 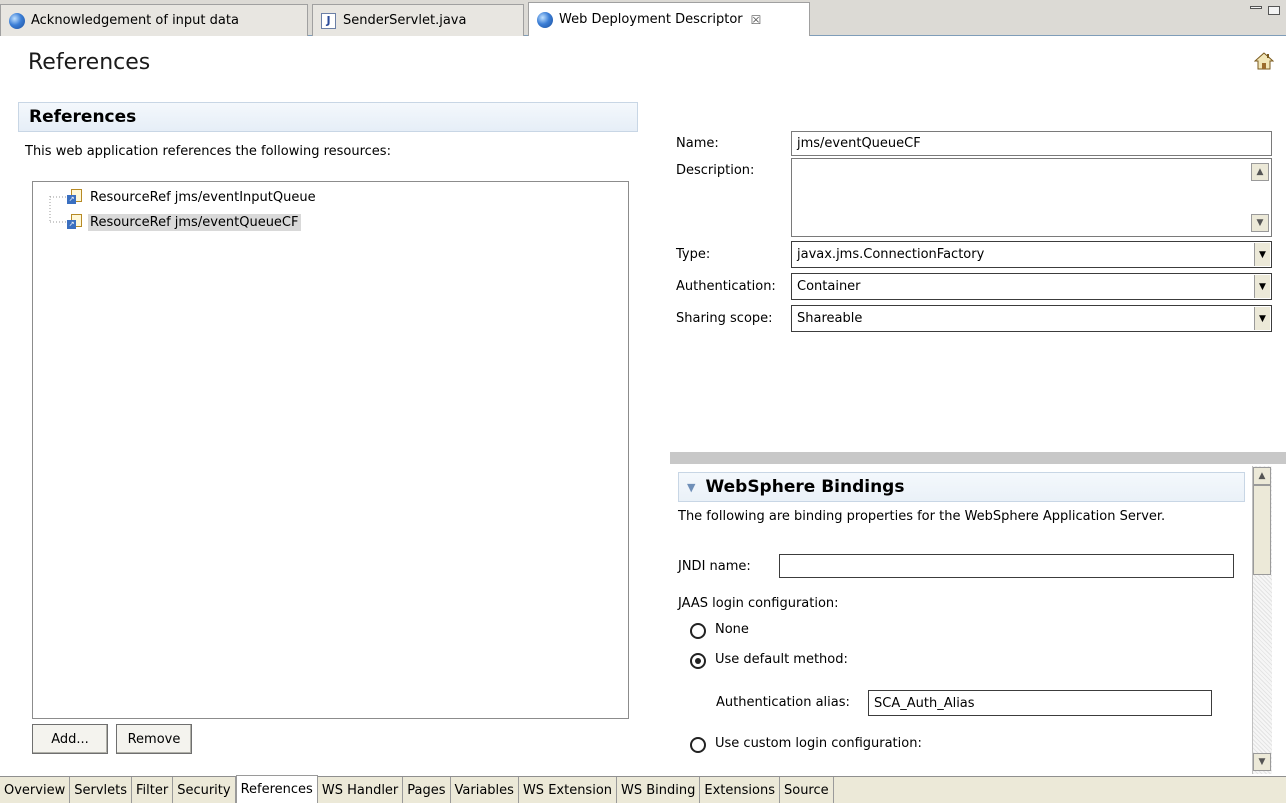 What do you see at coordinates (328, 20) in the screenshot?
I see `java-file-icon: J` at bounding box center [328, 20].